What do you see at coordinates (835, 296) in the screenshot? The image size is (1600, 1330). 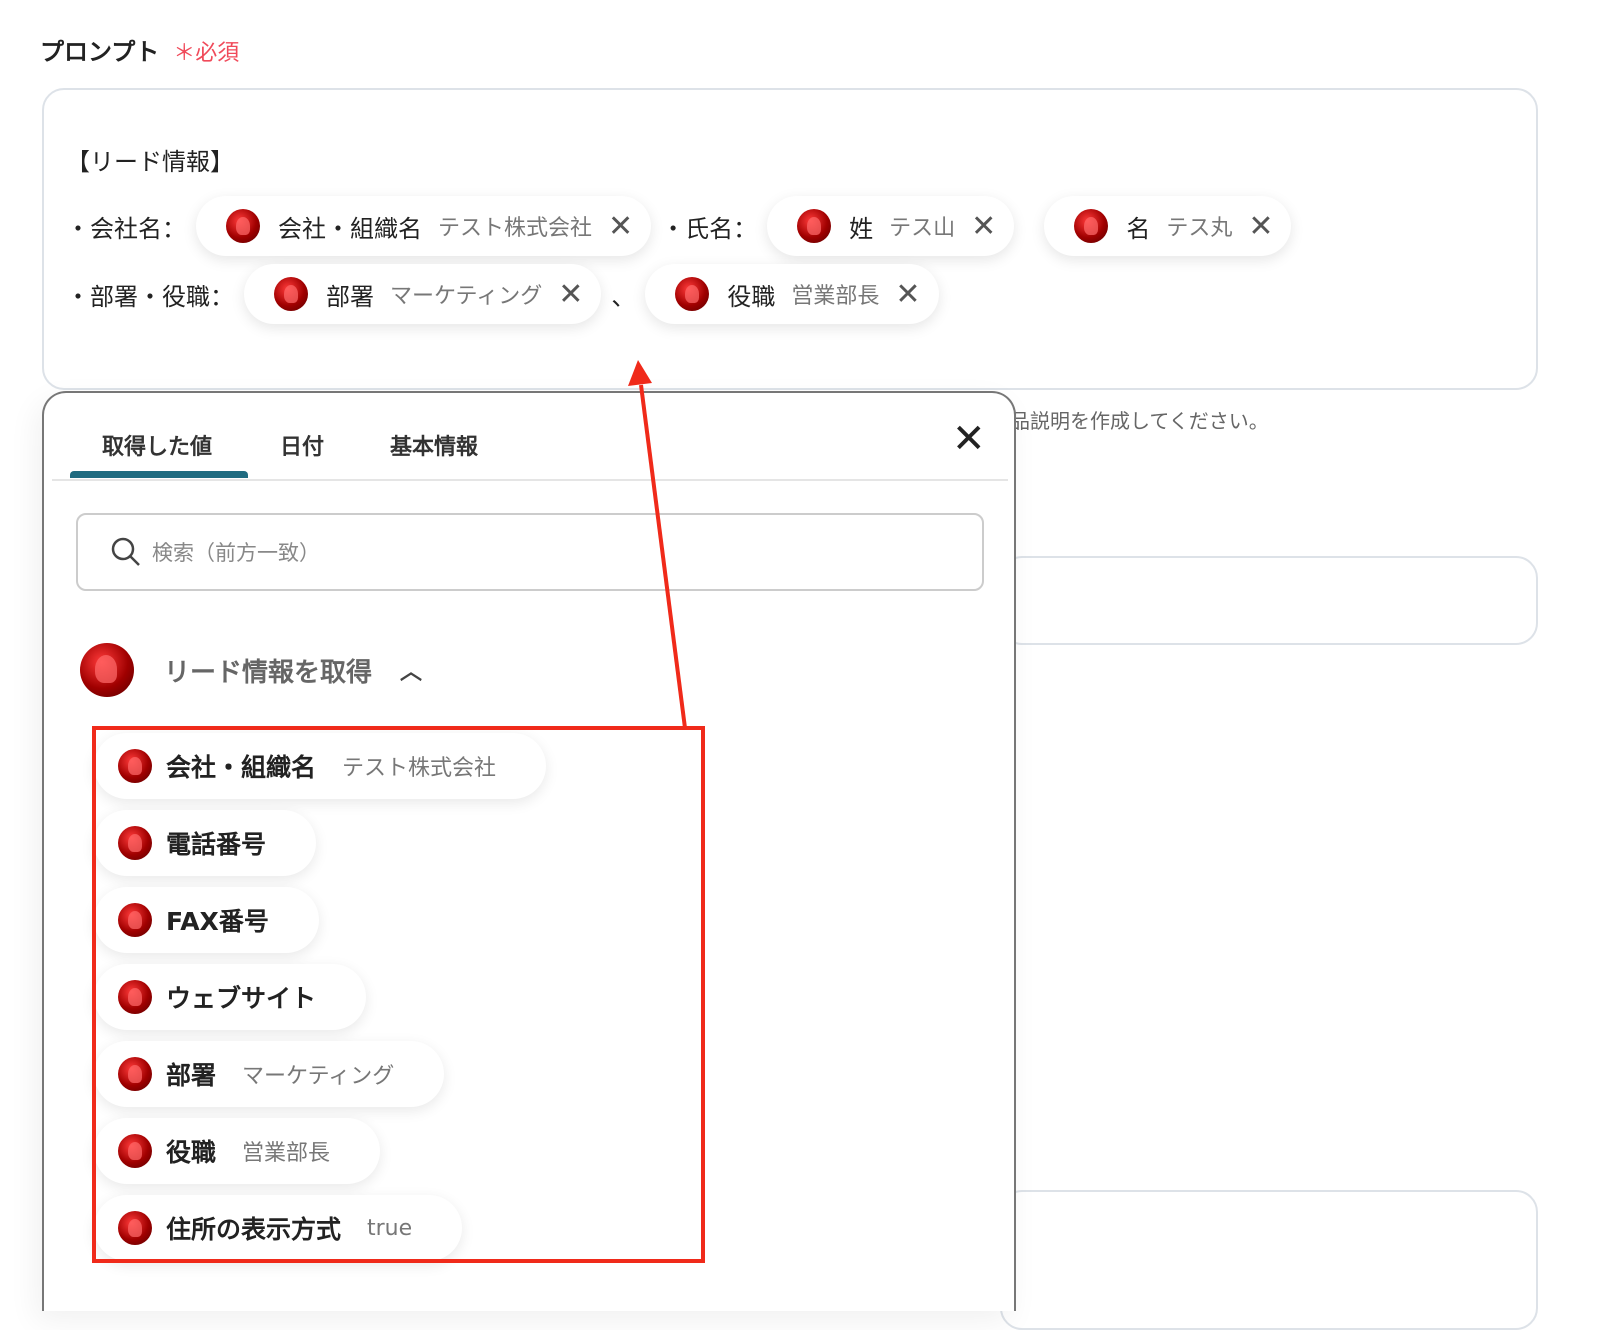 I see `chip-value: 営業部長` at bounding box center [835, 296].